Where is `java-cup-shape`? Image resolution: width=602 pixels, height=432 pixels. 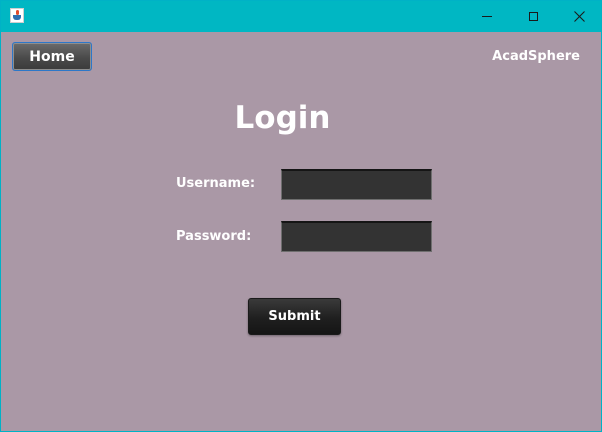
java-cup-shape is located at coordinates (17, 17).